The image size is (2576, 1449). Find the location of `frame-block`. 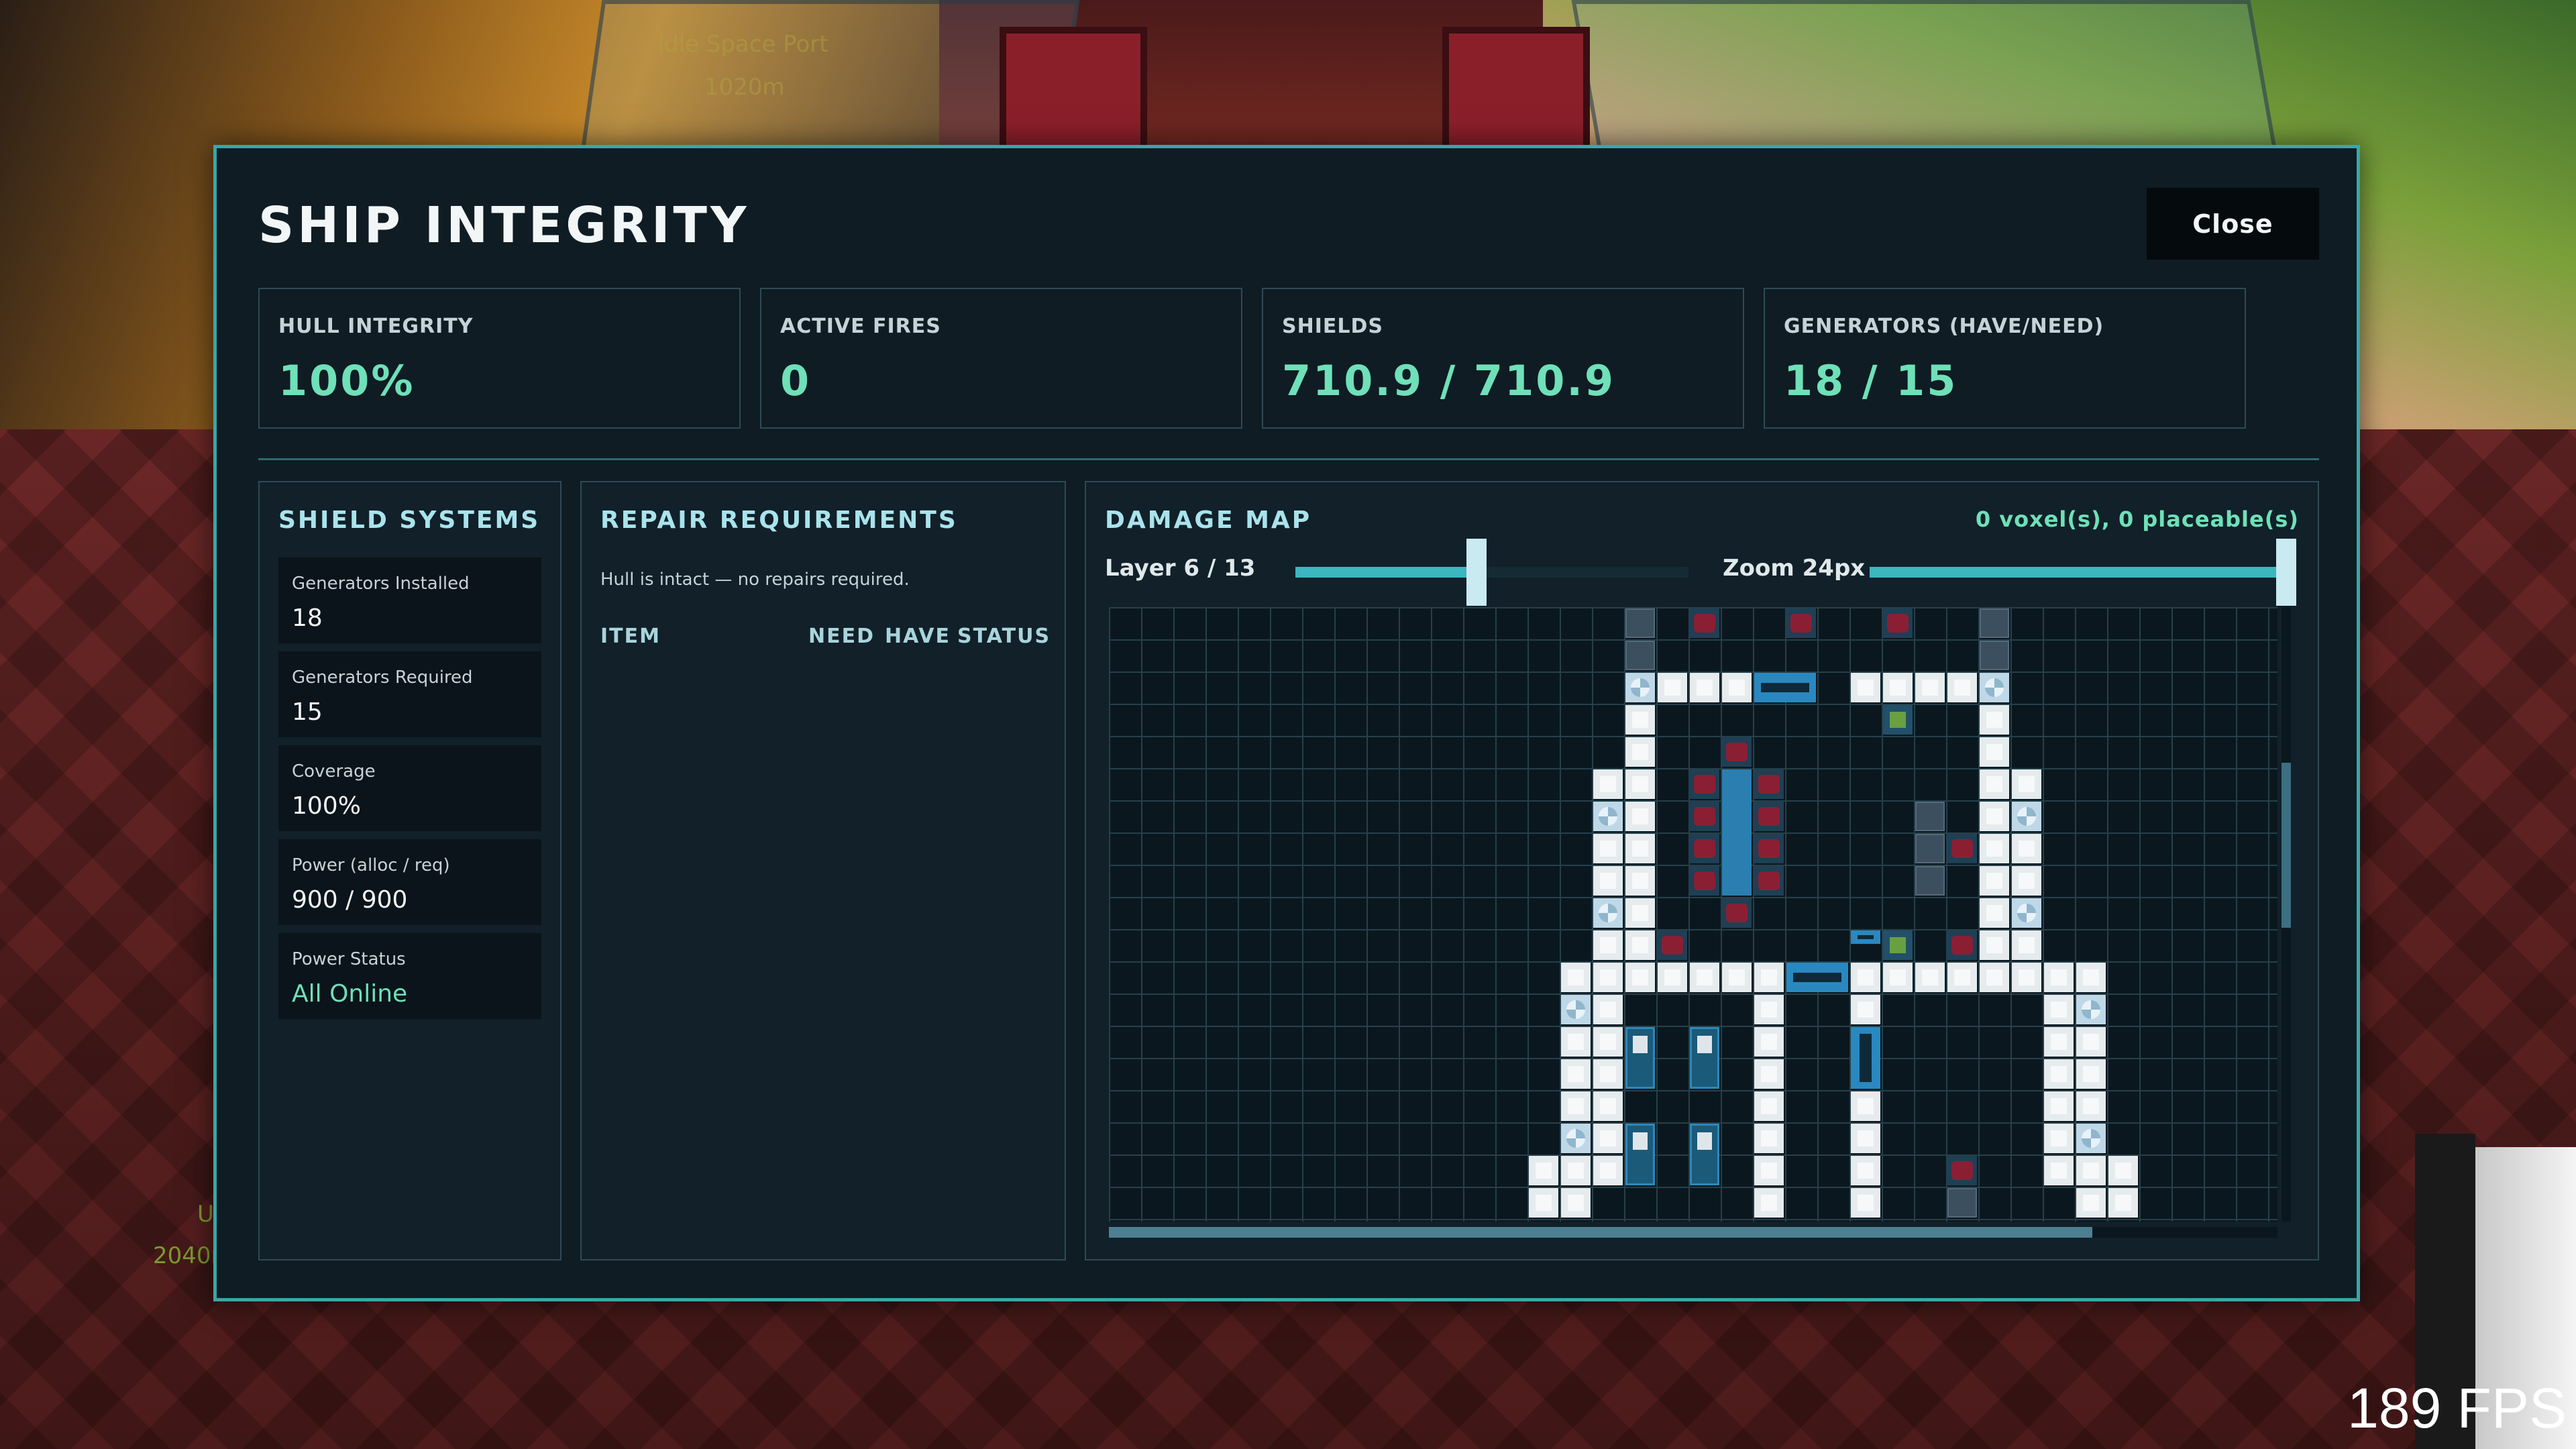

frame-block is located at coordinates (1994, 623).